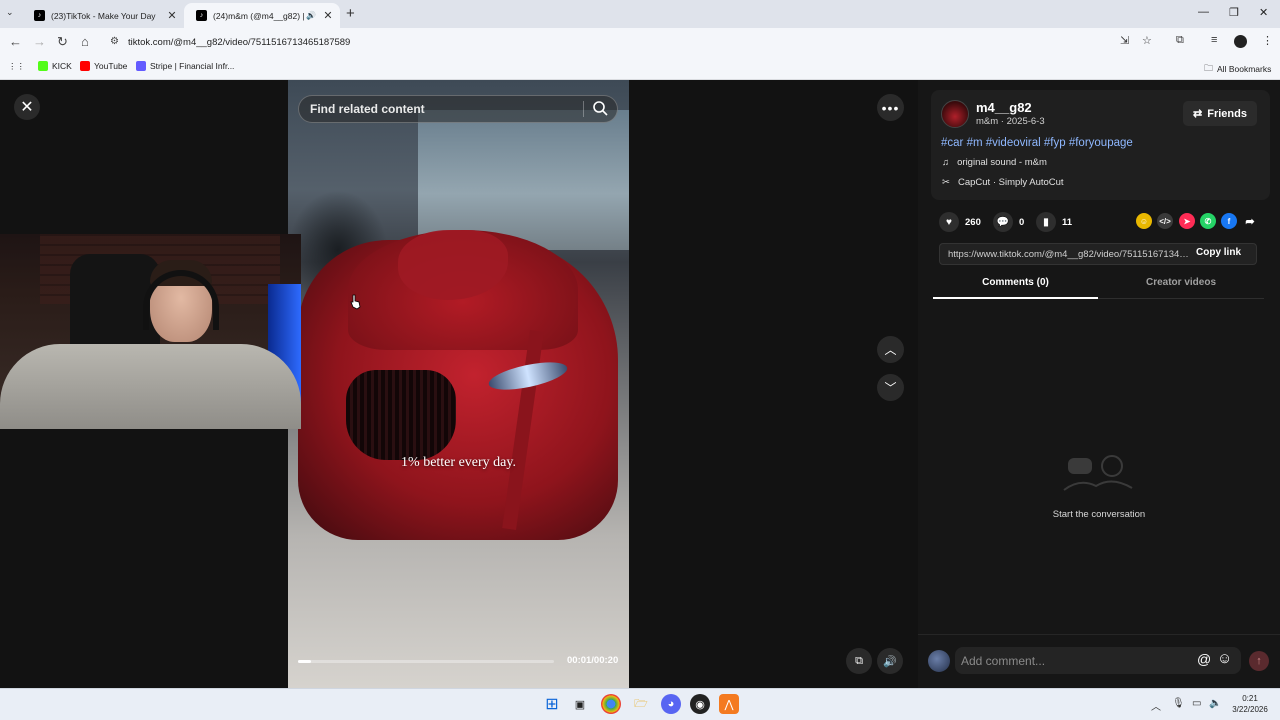  What do you see at coordinates (1220, 113) in the screenshot?
I see `friends-button: ⇄ Friends` at bounding box center [1220, 113].